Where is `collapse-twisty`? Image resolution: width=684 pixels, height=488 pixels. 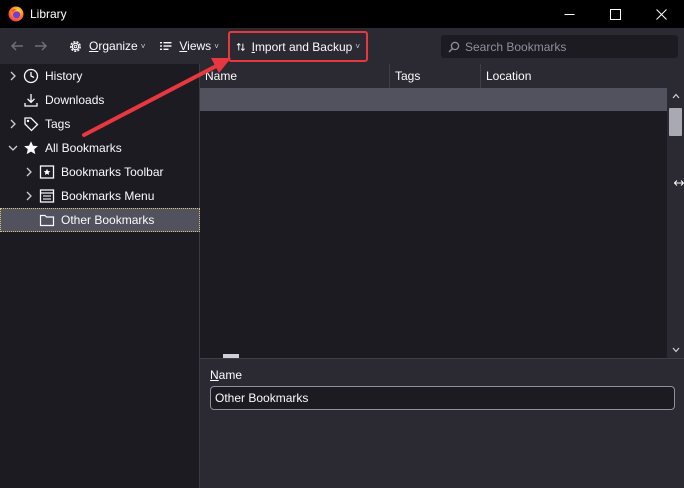 collapse-twisty is located at coordinates (13, 148).